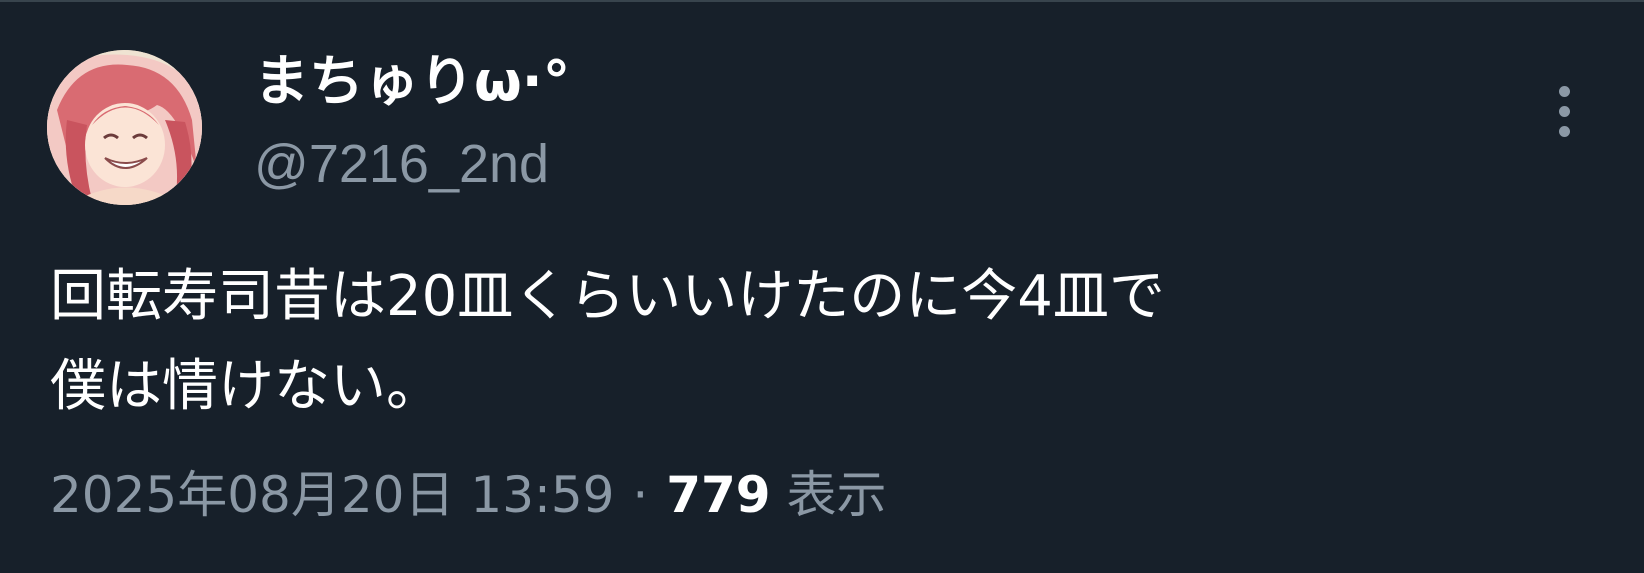  What do you see at coordinates (718, 495) in the screenshot?
I see `views-count: 779` at bounding box center [718, 495].